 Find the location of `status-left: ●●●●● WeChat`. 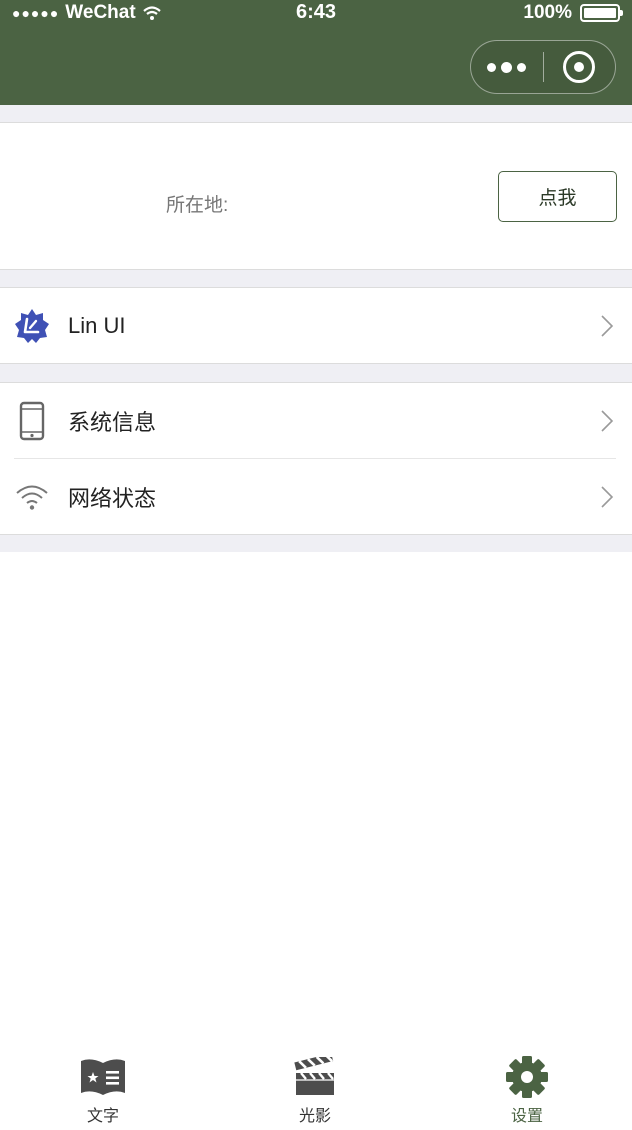

status-left: ●●●●● WeChat is located at coordinates (87, 13).